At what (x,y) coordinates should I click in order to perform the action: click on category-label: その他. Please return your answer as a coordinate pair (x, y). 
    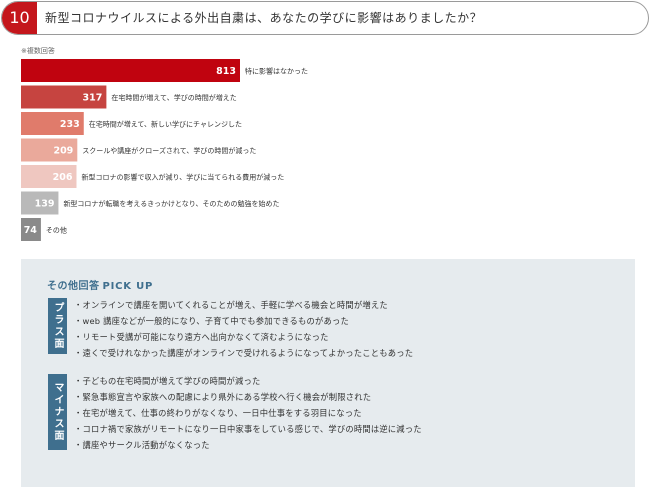
    Looking at the image, I should click on (56, 230).